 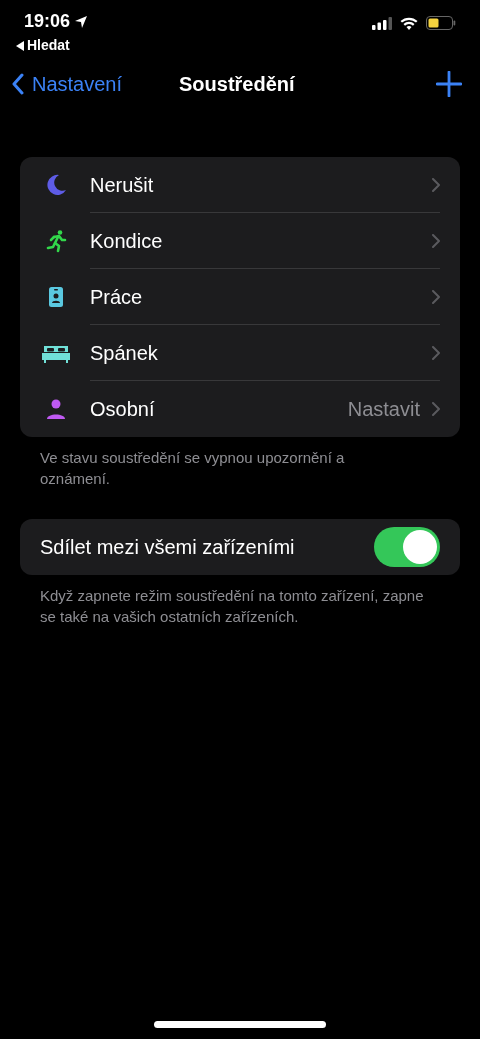 I want to click on row-label: Osobní, so click(x=123, y=409).